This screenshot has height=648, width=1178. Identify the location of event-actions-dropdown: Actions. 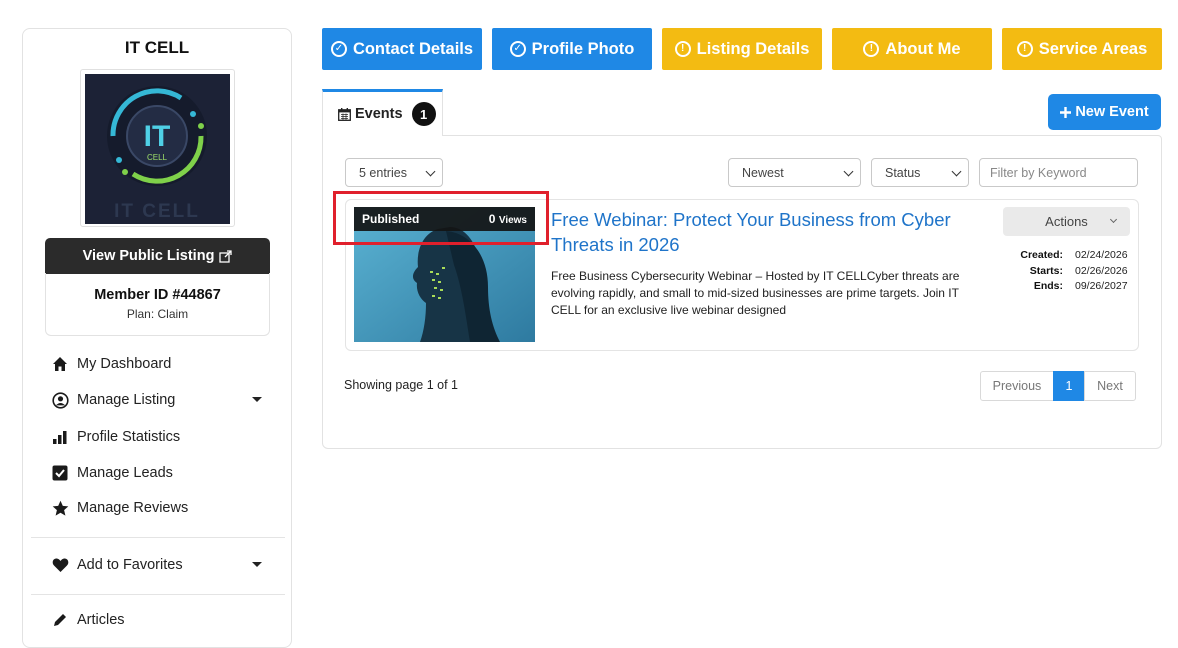
(1066, 221).